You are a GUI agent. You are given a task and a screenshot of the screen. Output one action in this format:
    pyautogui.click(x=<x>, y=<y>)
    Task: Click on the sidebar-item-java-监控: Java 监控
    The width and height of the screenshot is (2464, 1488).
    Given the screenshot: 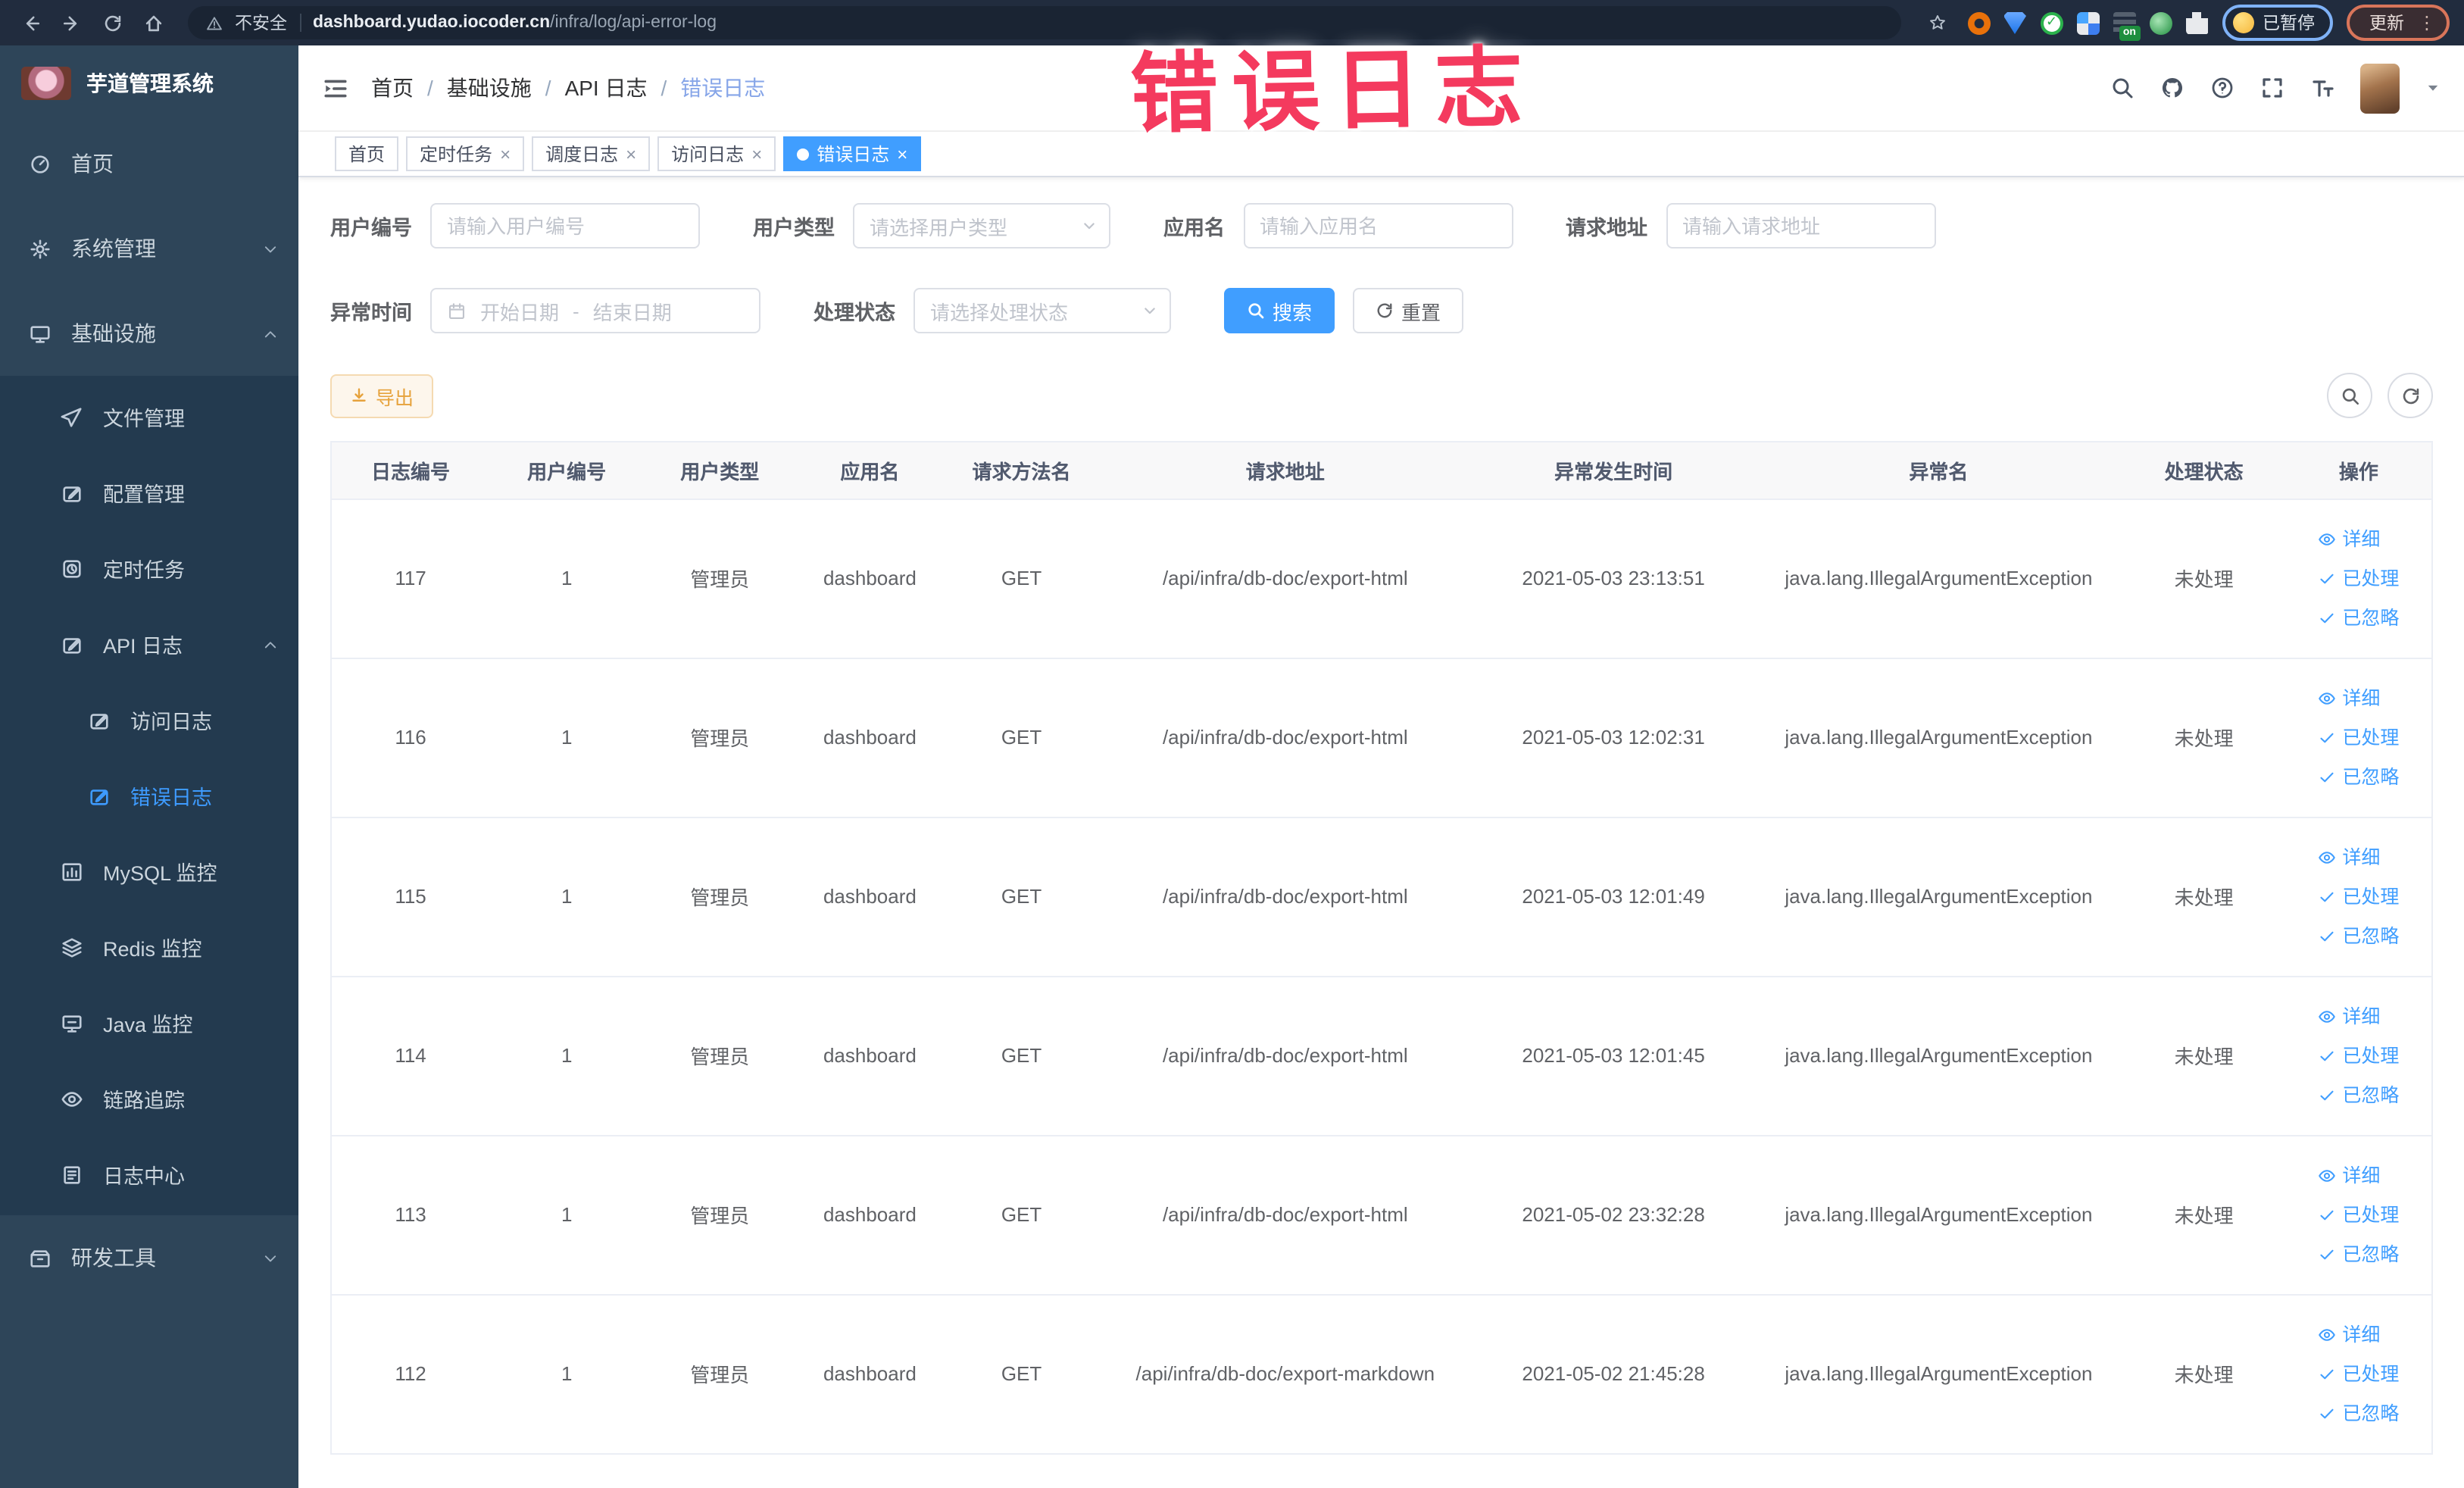 What is the action you would take?
    pyautogui.click(x=149, y=1023)
    